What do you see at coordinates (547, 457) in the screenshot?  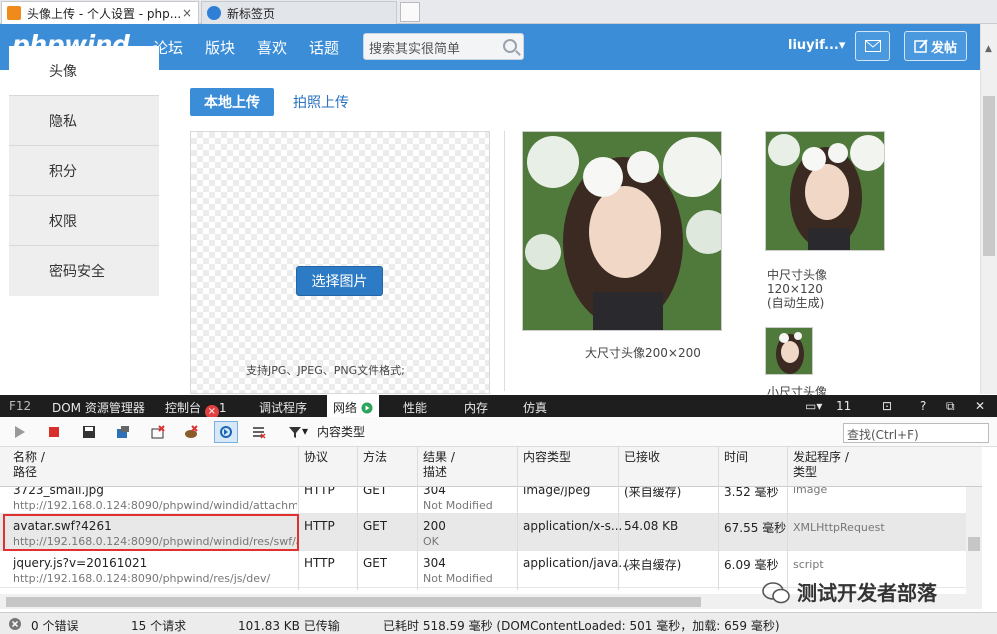 I see `col-content-type: 内容类型` at bounding box center [547, 457].